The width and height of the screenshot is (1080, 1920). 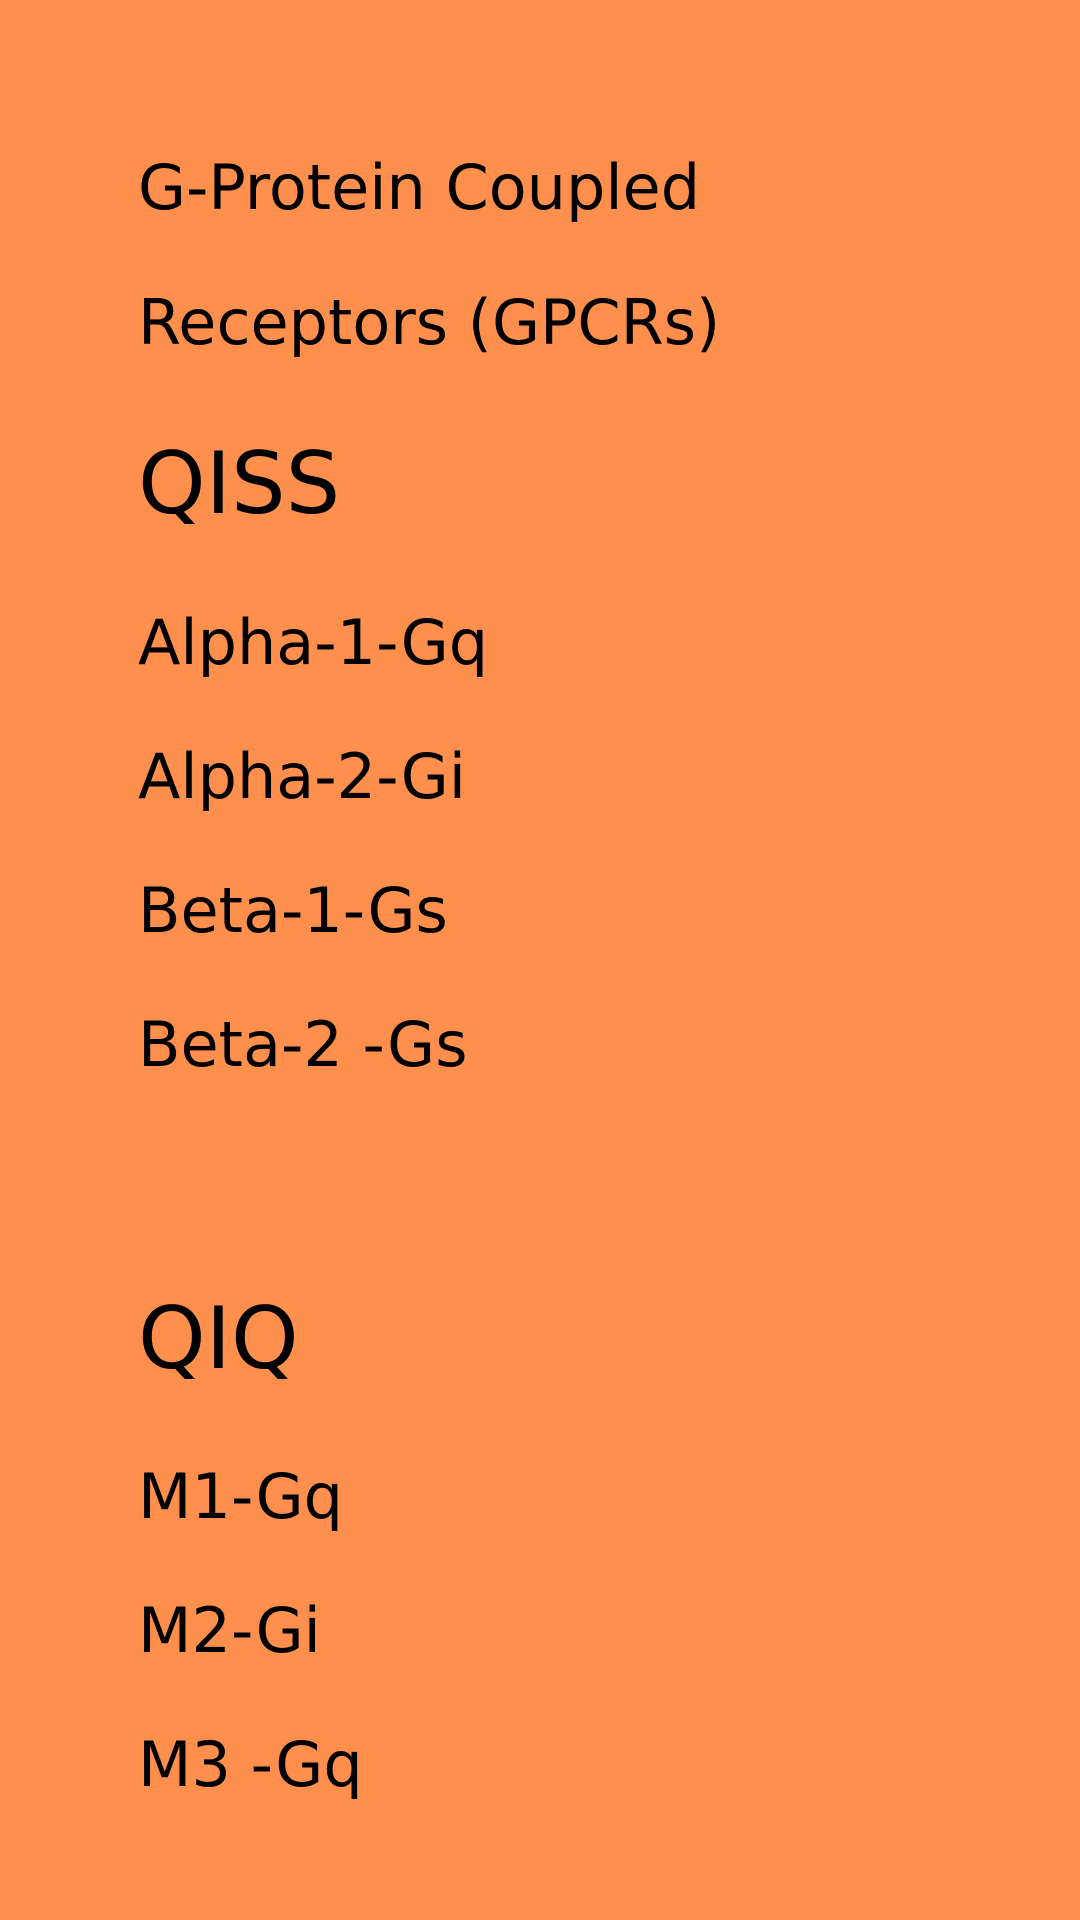 I want to click on list-item-beta-2-gs: Beta-2 -Gs, so click(x=303, y=1044).